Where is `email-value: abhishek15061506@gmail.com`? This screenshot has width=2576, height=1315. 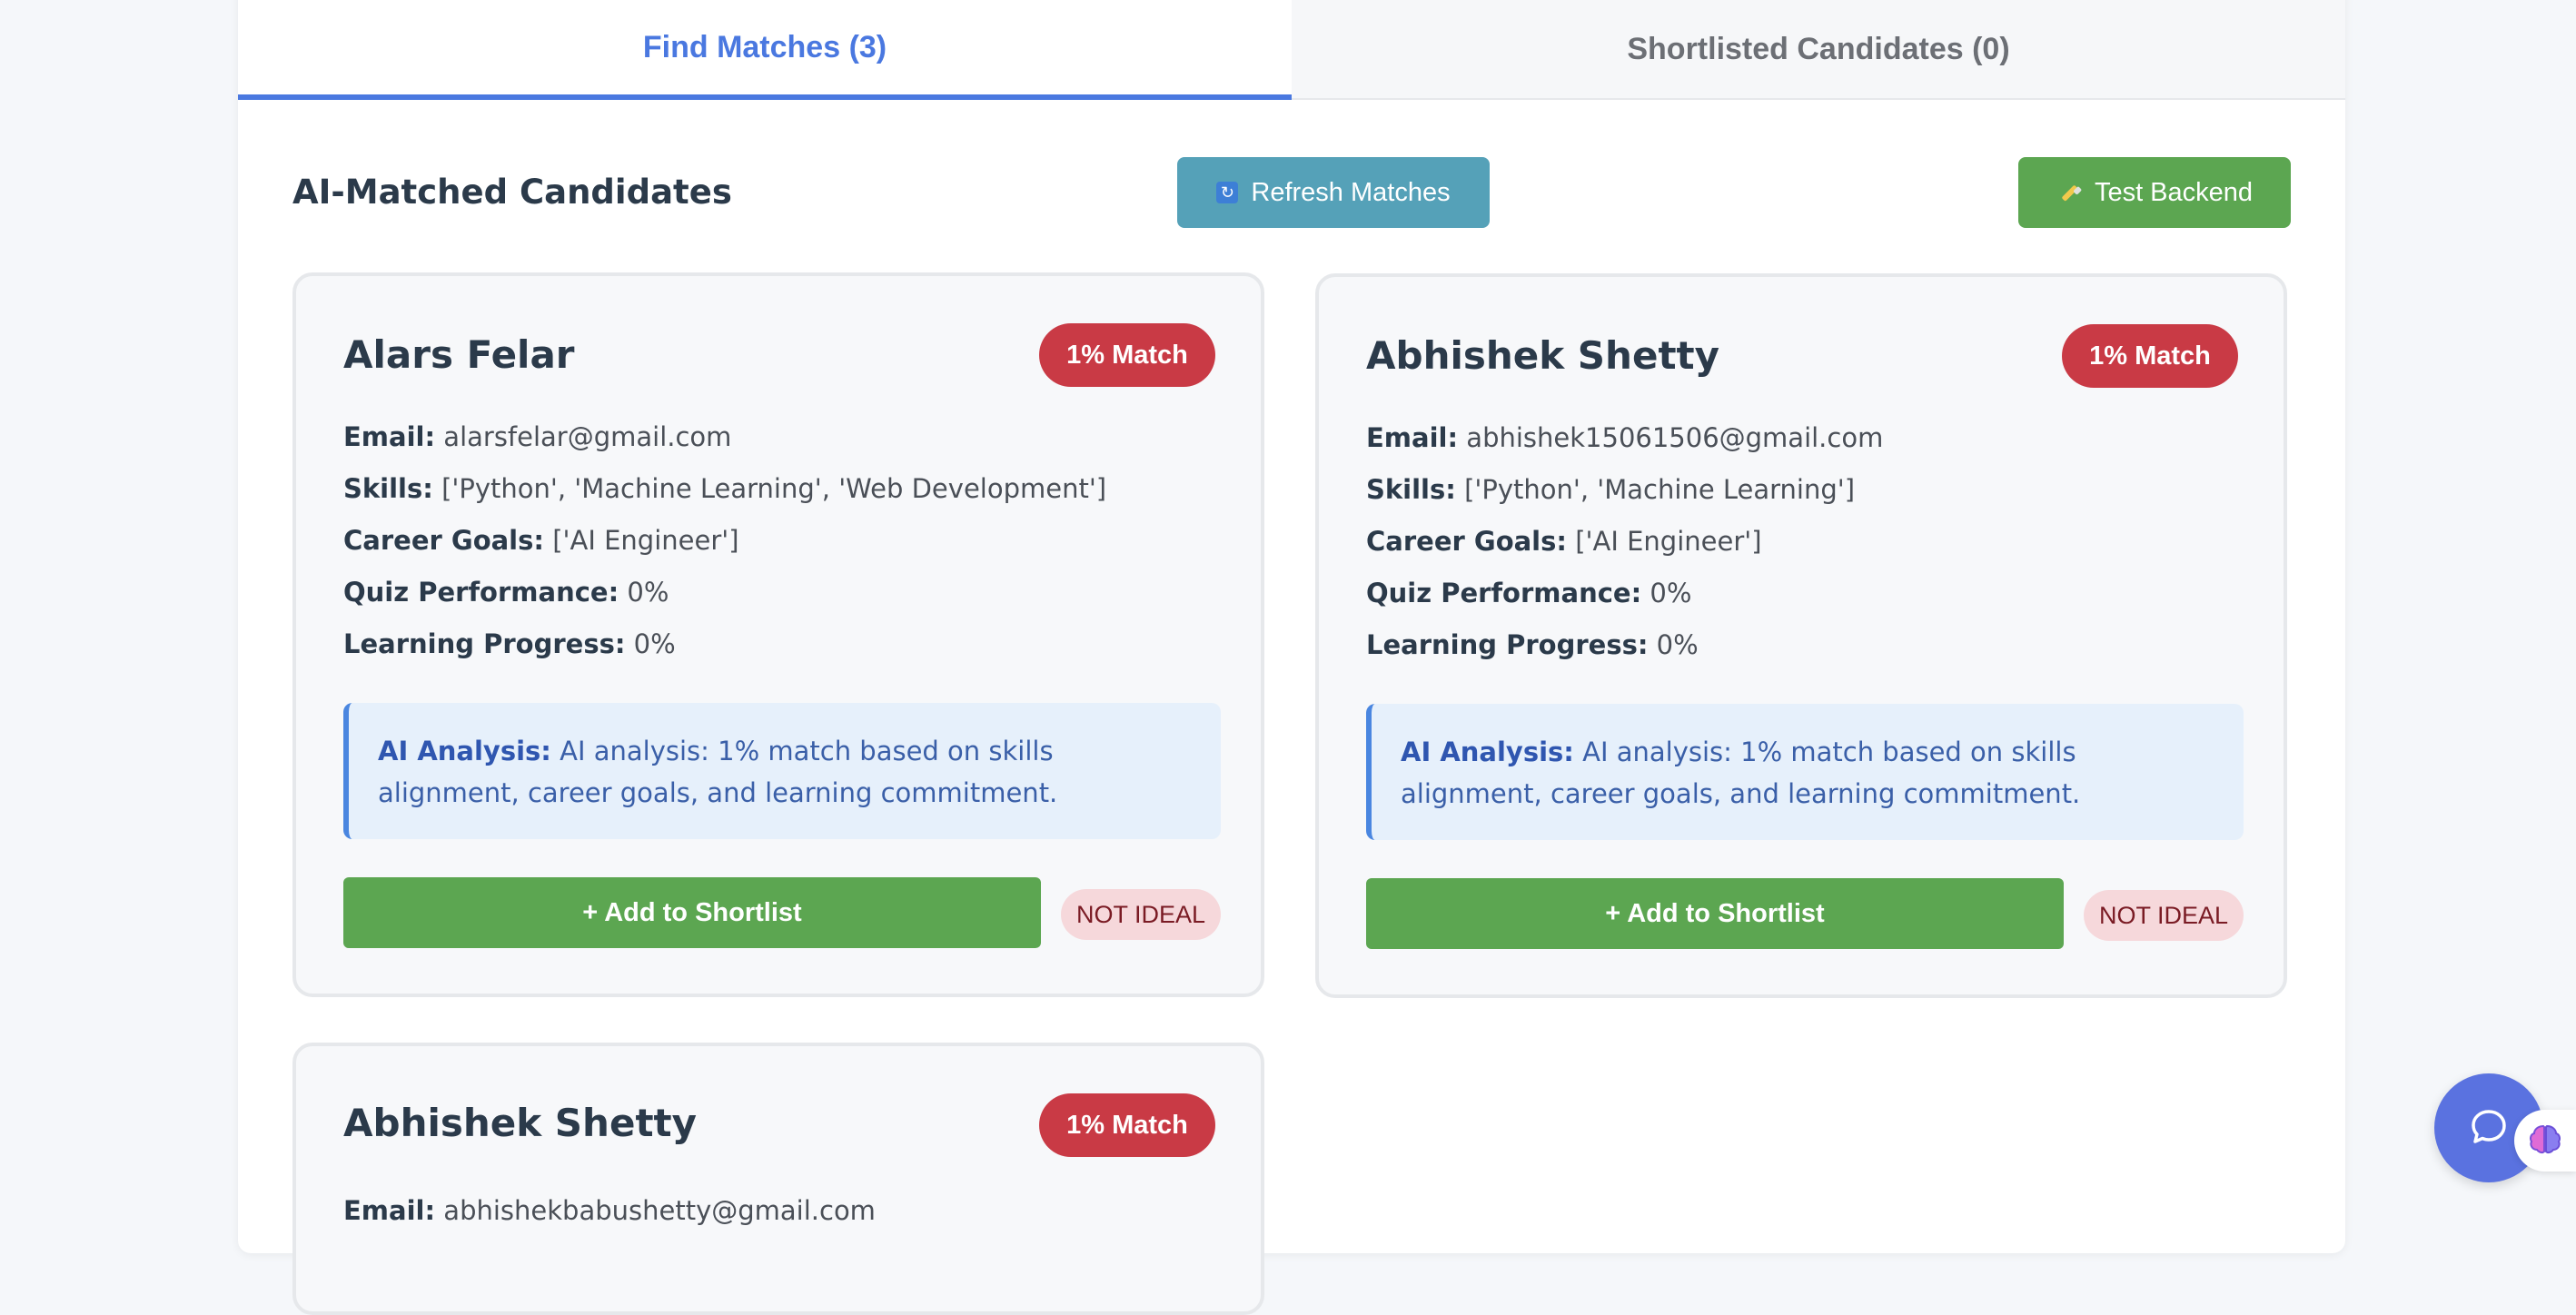
email-value: abhishek15061506@gmail.com is located at coordinates (1675, 438).